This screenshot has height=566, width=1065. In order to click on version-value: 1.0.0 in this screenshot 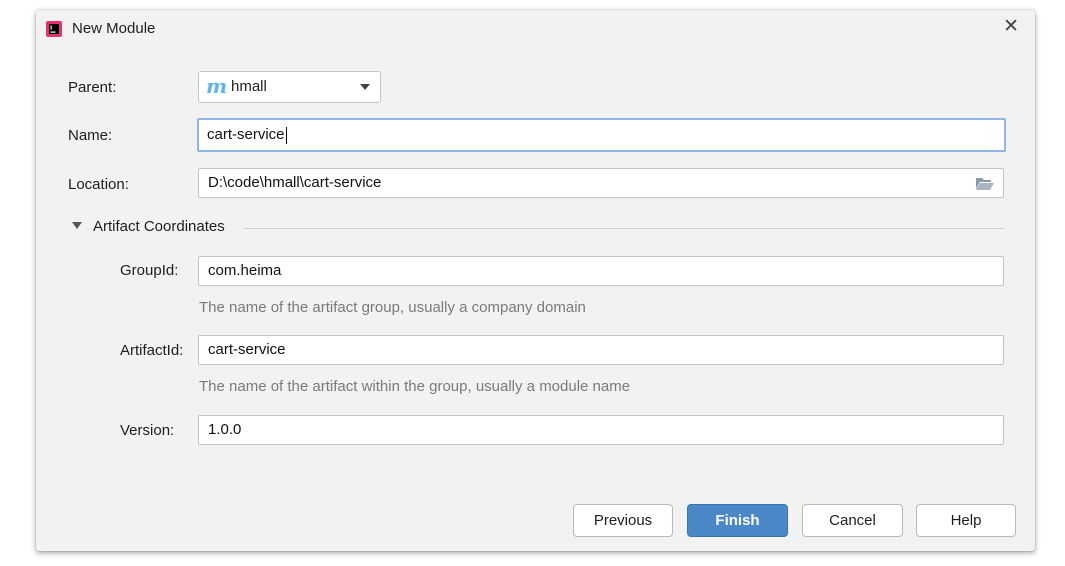, I will do `click(225, 429)`.